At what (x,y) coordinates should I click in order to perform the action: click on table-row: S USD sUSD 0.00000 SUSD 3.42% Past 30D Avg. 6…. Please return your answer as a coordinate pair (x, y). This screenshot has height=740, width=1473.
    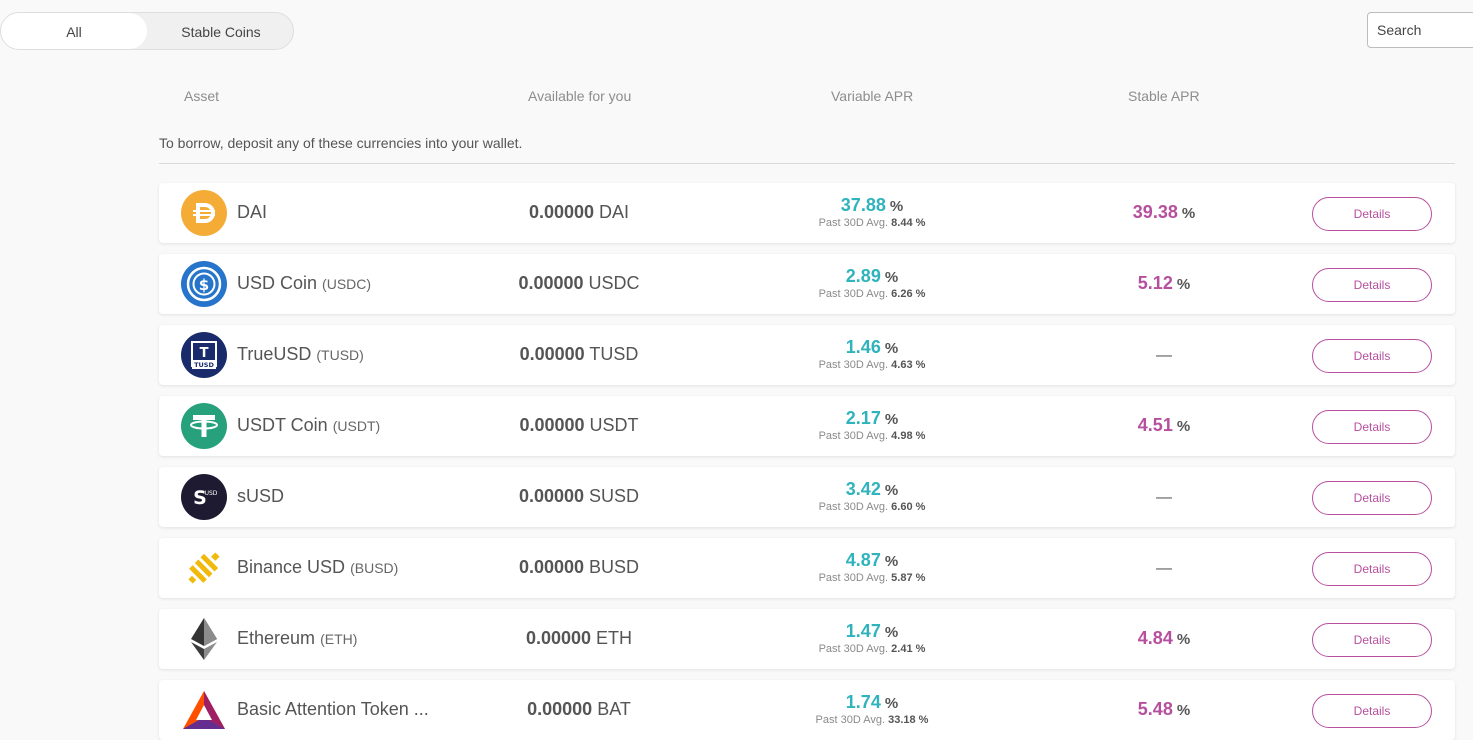
    Looking at the image, I should click on (807, 497).